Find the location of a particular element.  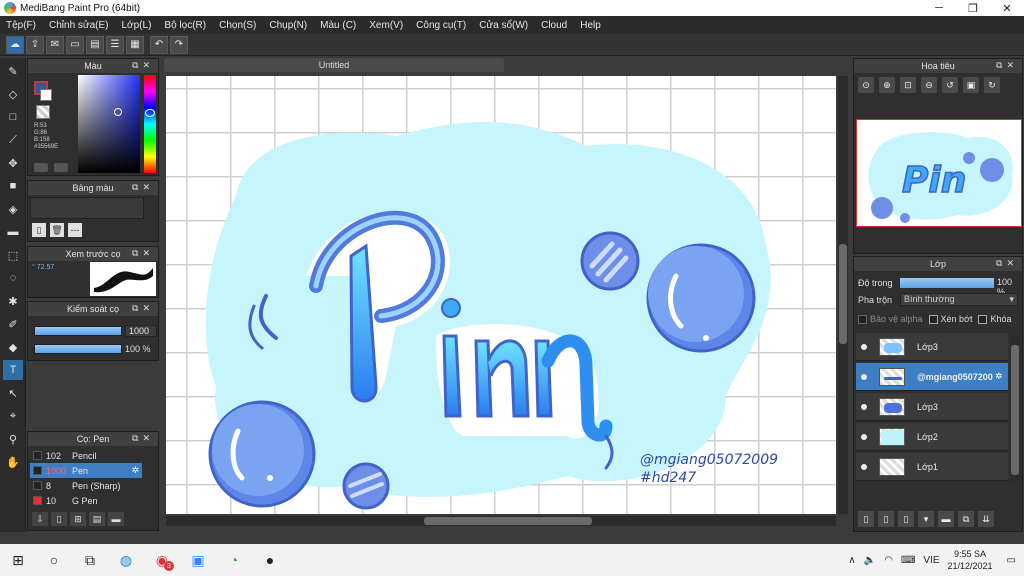

canvas-horizontal-scrollbar is located at coordinates (501, 521).